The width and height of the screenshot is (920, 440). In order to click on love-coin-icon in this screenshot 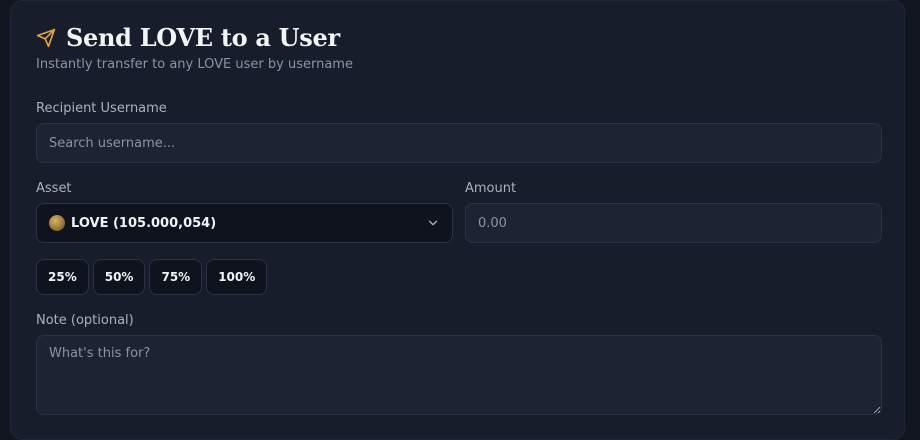, I will do `click(57, 223)`.